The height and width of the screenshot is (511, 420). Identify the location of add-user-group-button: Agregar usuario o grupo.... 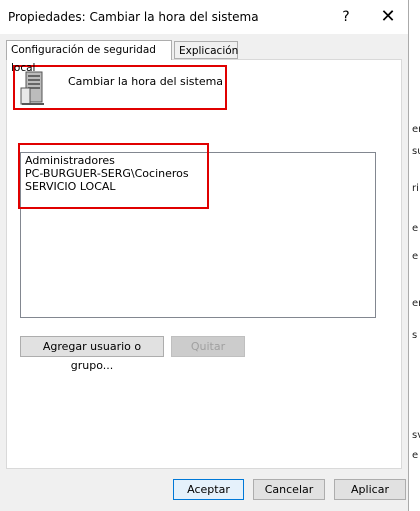
(92, 354).